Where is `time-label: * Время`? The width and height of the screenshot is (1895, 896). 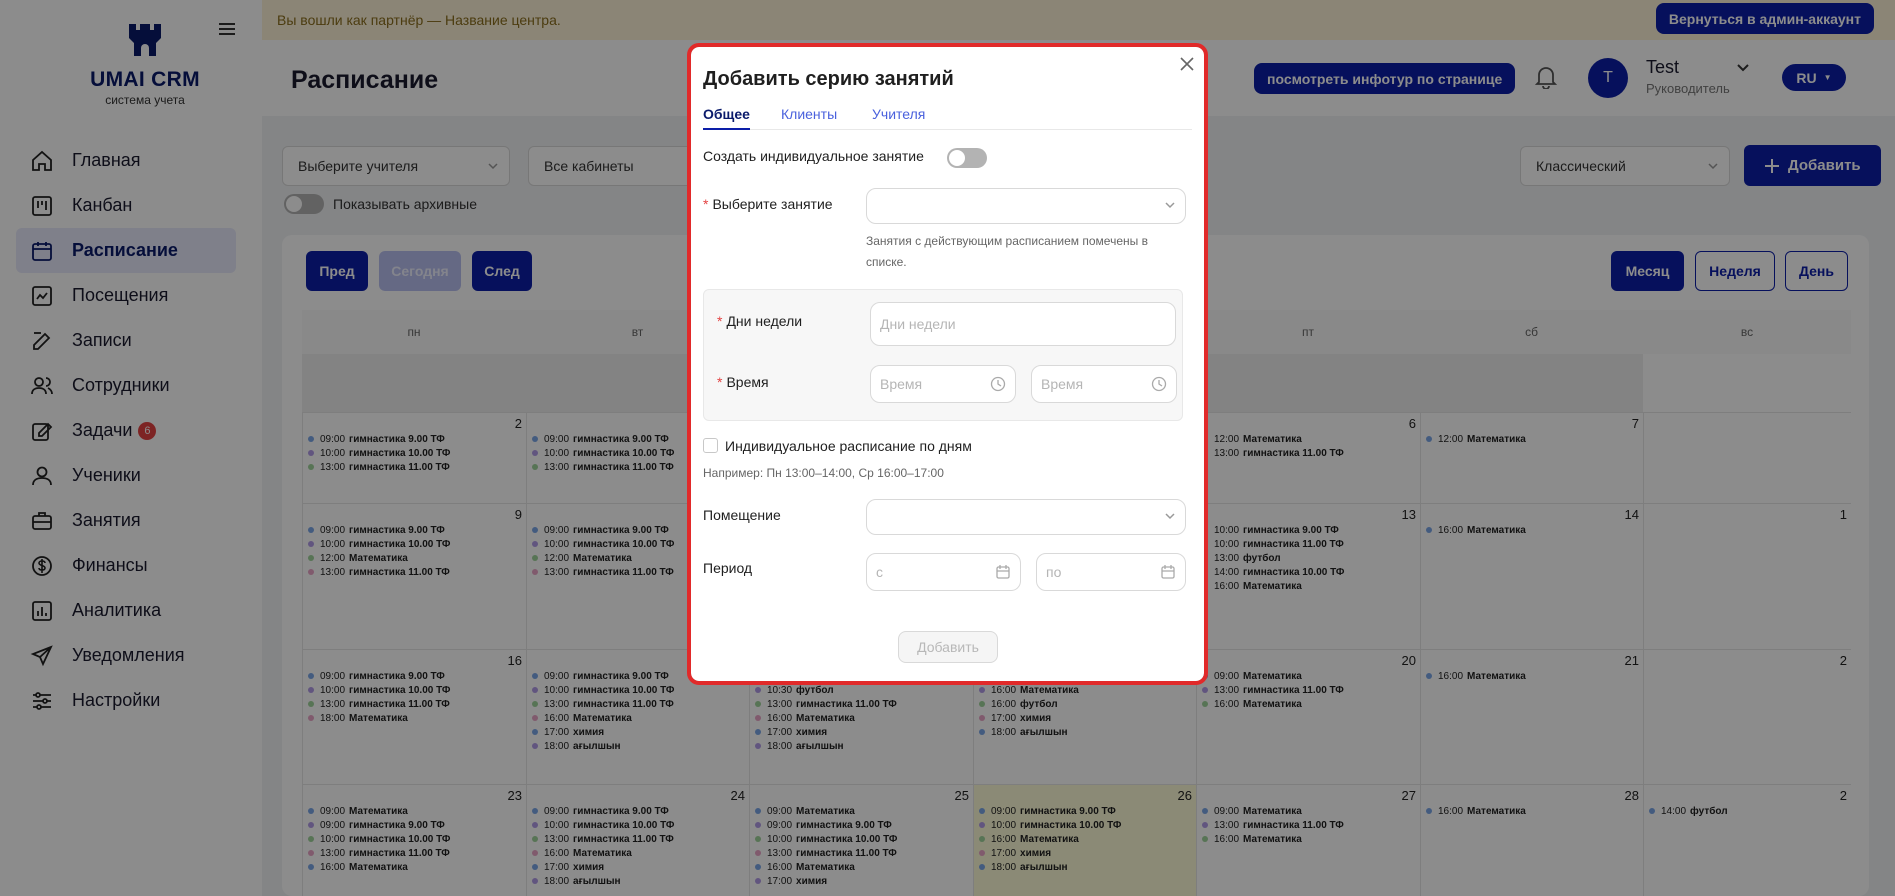
time-label: * Время is located at coordinates (743, 382).